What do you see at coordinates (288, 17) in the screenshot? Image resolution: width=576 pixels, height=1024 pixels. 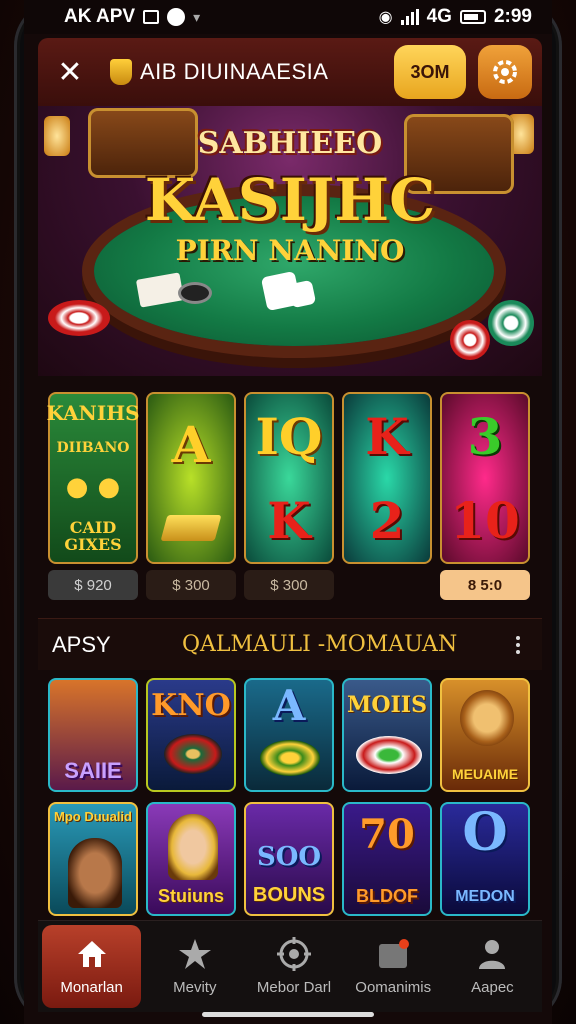 I see `status-bar: AK APV ▾ ◉ 4G 2:99` at bounding box center [288, 17].